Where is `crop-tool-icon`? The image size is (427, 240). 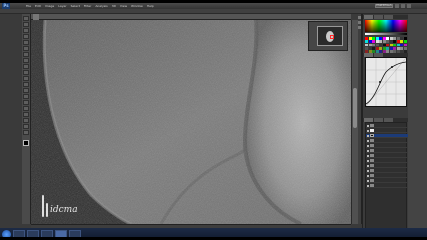
crop-tool-icon is located at coordinates (26, 42).